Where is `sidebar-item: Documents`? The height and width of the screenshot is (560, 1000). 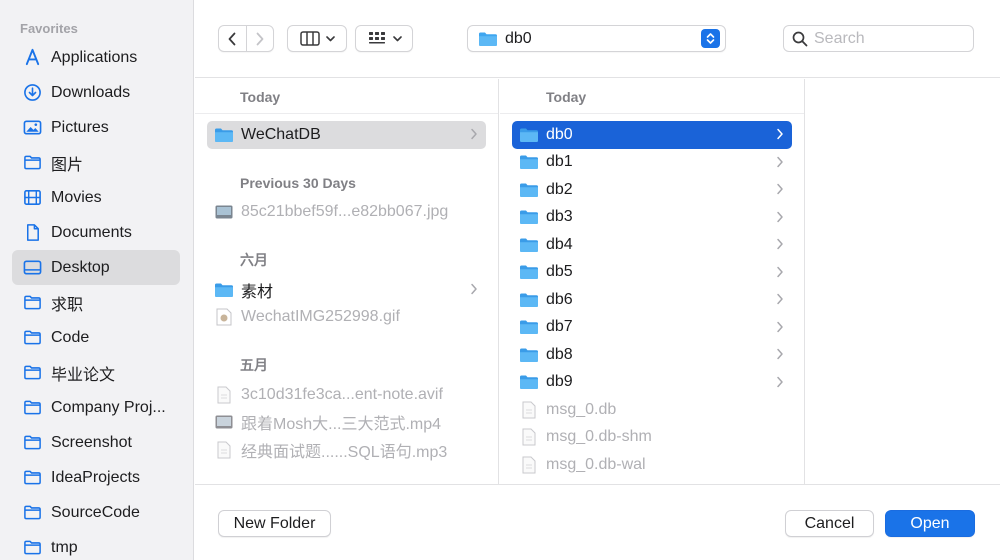
sidebar-item: Documents is located at coordinates (96, 232).